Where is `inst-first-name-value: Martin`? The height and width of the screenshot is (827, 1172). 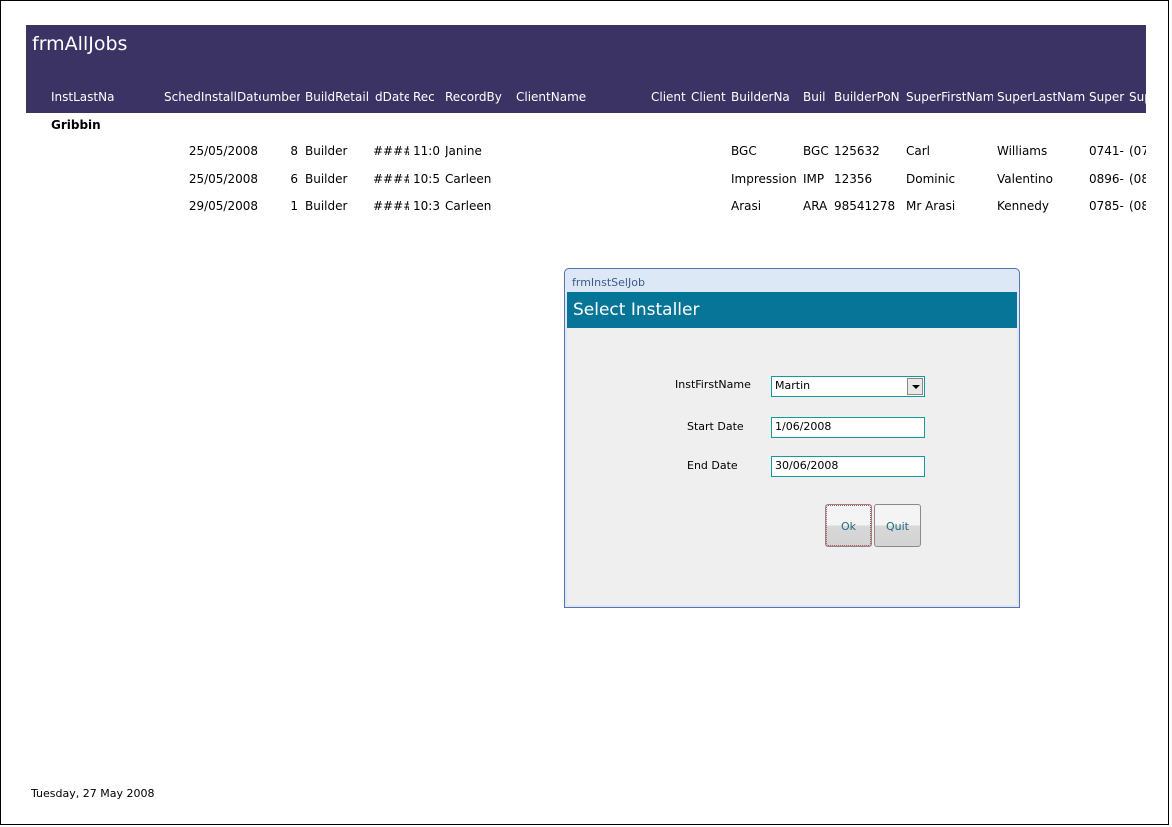
inst-first-name-value: Martin is located at coordinates (793, 385).